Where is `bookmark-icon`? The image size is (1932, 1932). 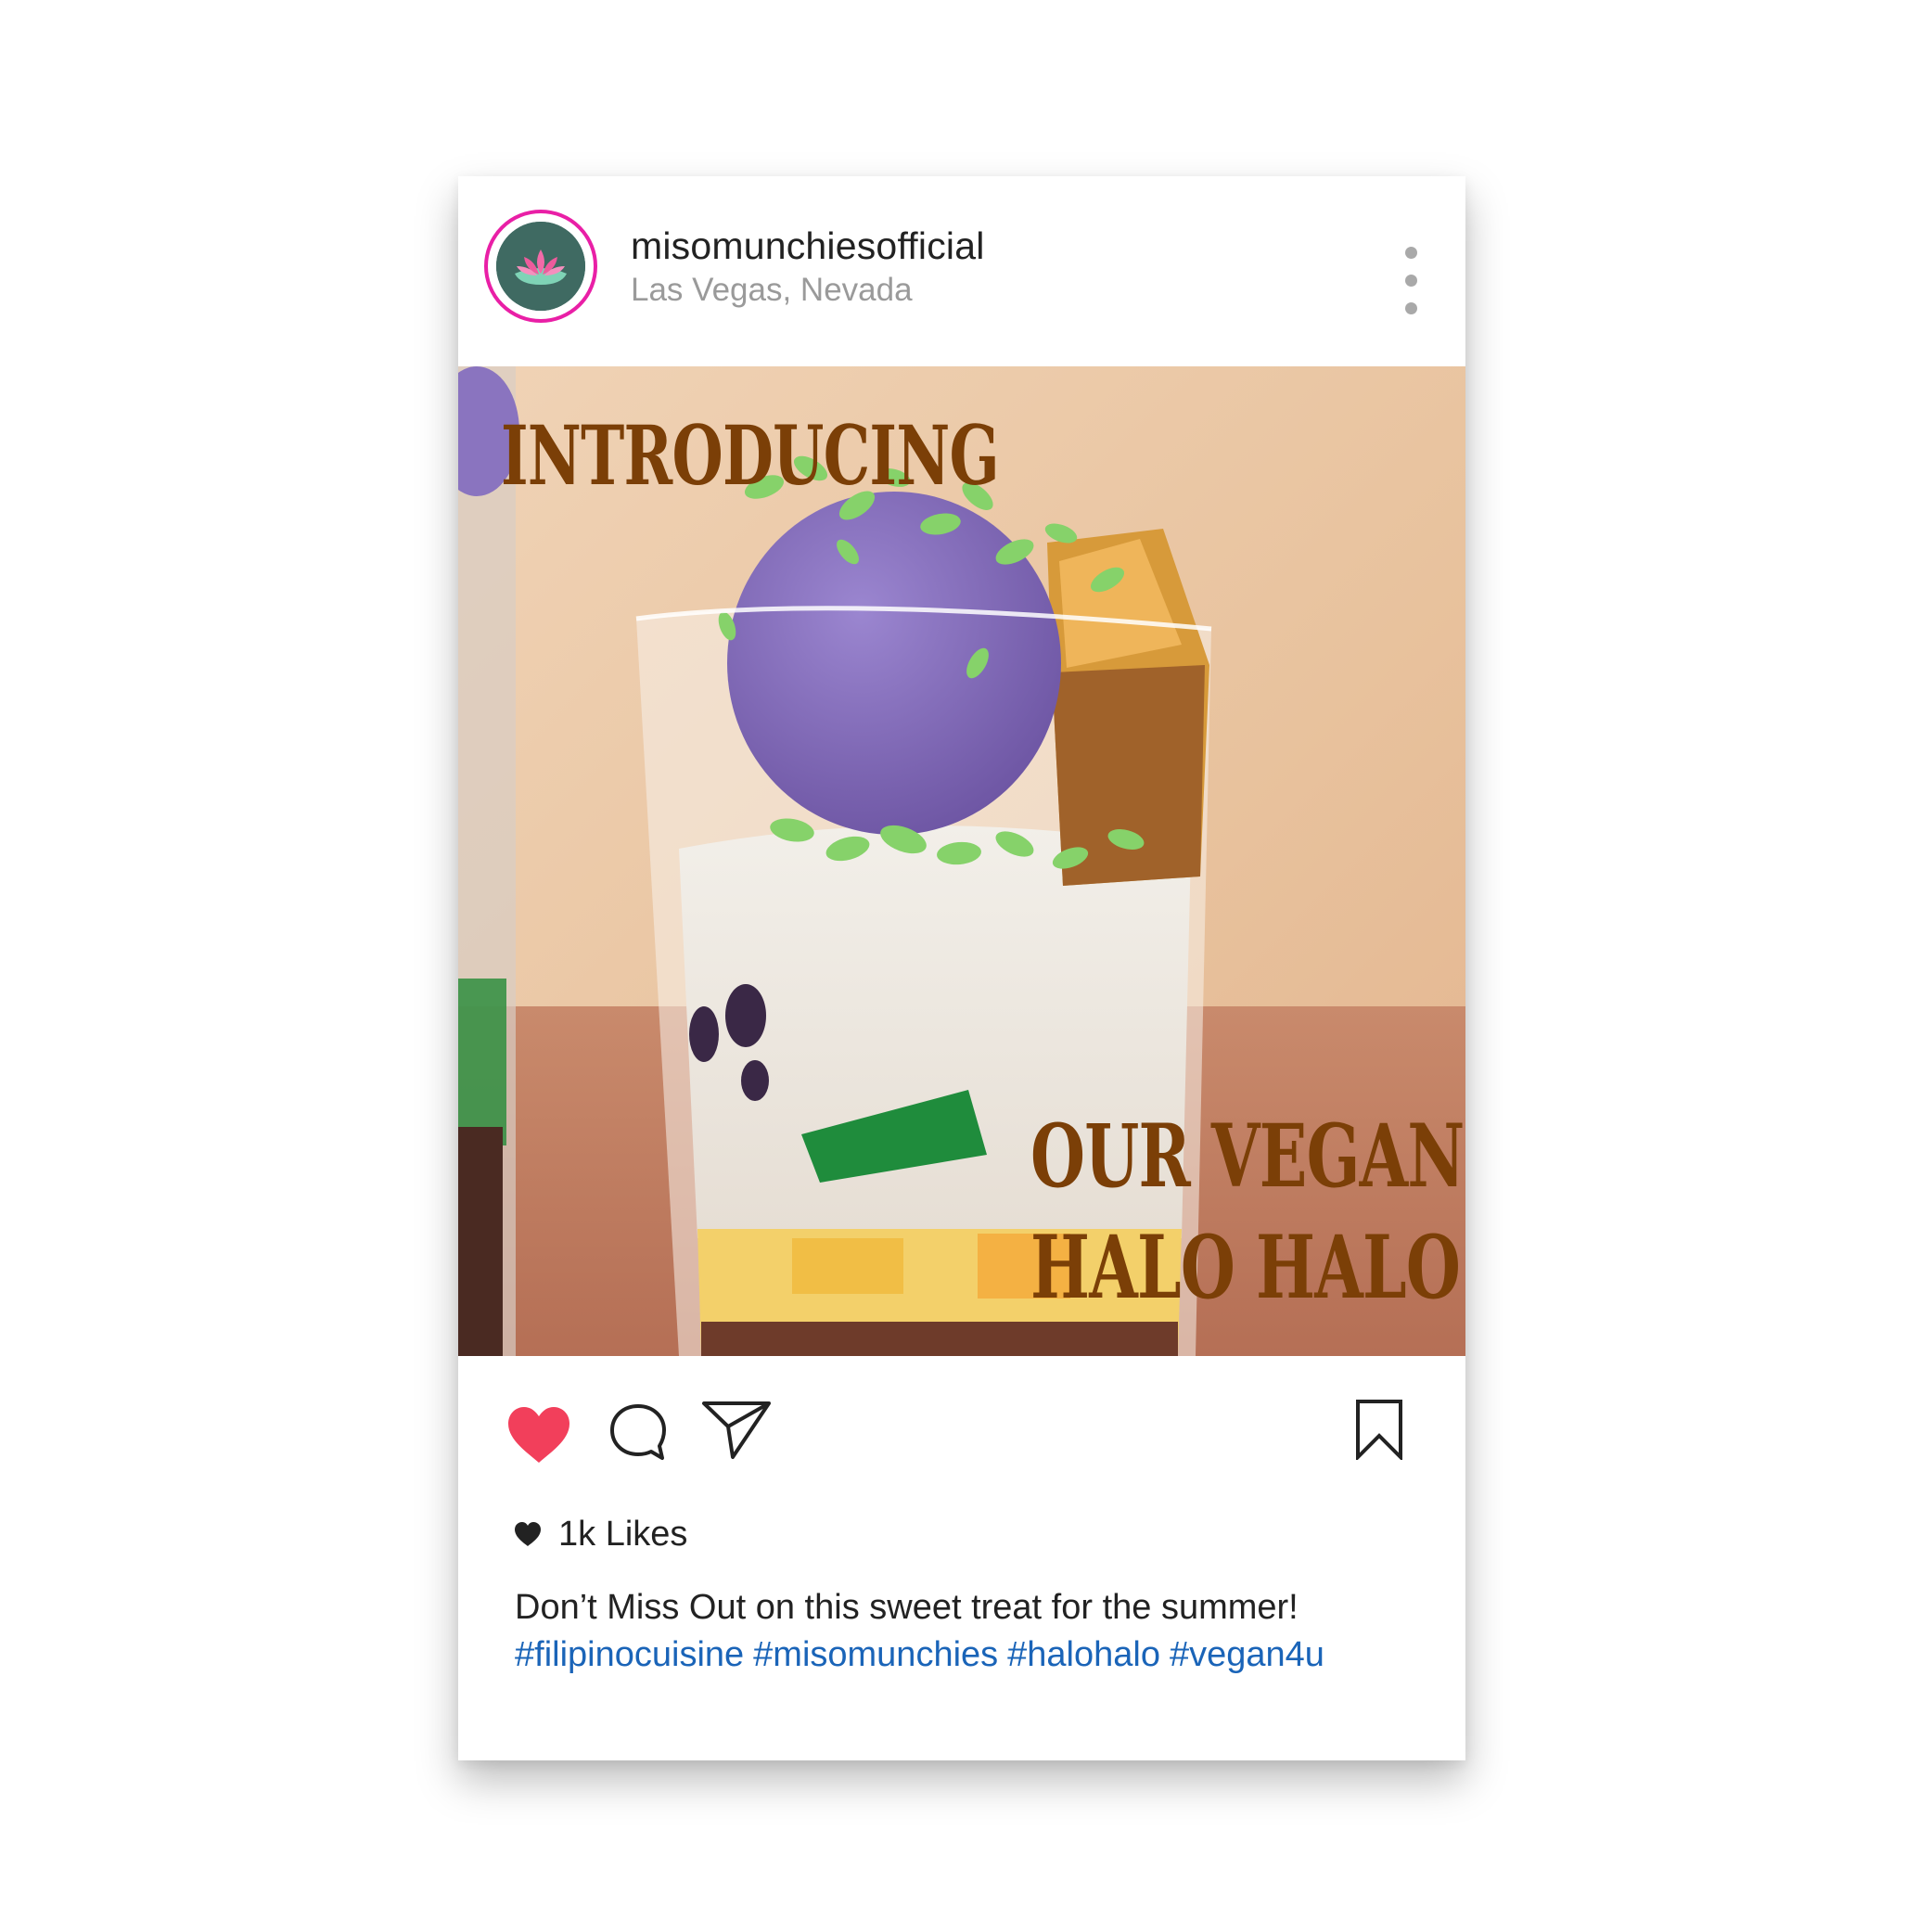
bookmark-icon is located at coordinates (1379, 1431).